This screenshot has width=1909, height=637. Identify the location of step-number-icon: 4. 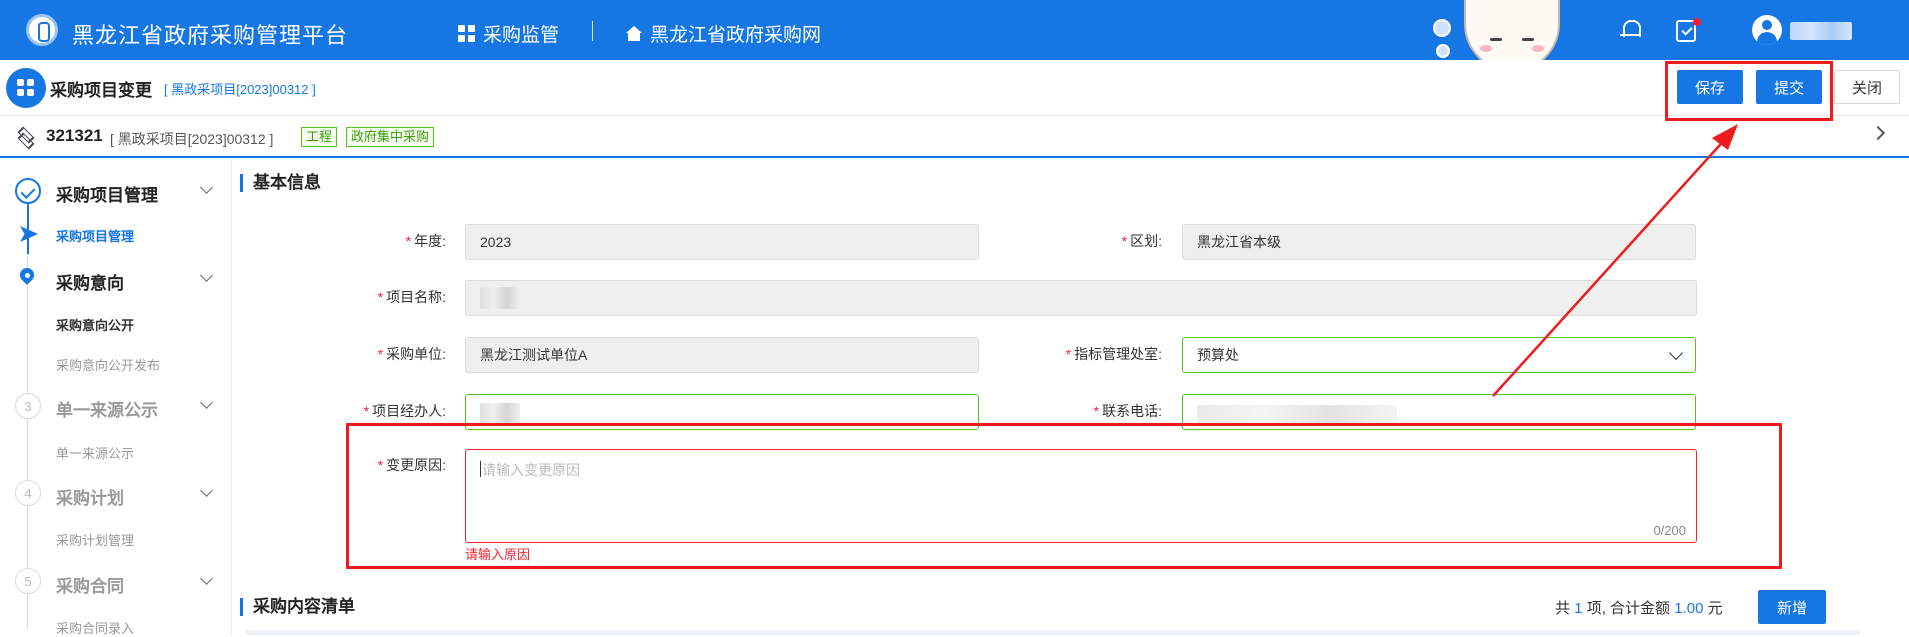
(28, 493).